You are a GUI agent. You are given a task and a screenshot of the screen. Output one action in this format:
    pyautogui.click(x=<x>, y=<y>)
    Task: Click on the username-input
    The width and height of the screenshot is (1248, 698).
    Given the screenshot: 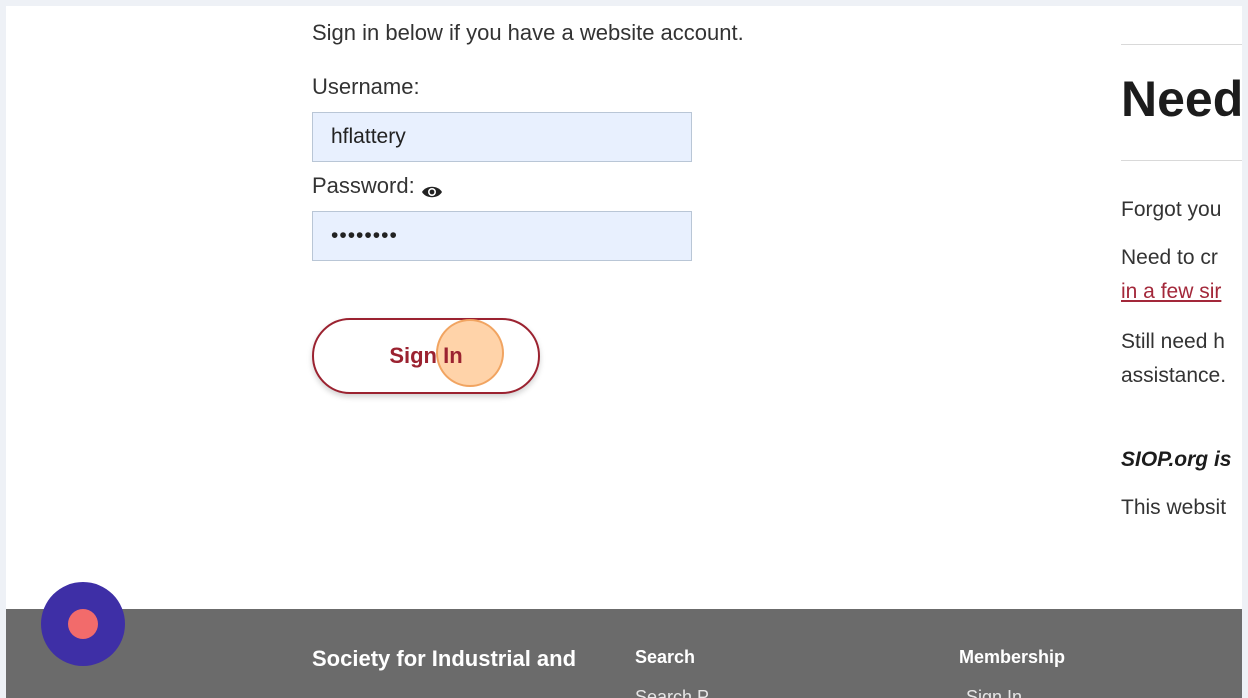 What is the action you would take?
    pyautogui.click(x=502, y=137)
    